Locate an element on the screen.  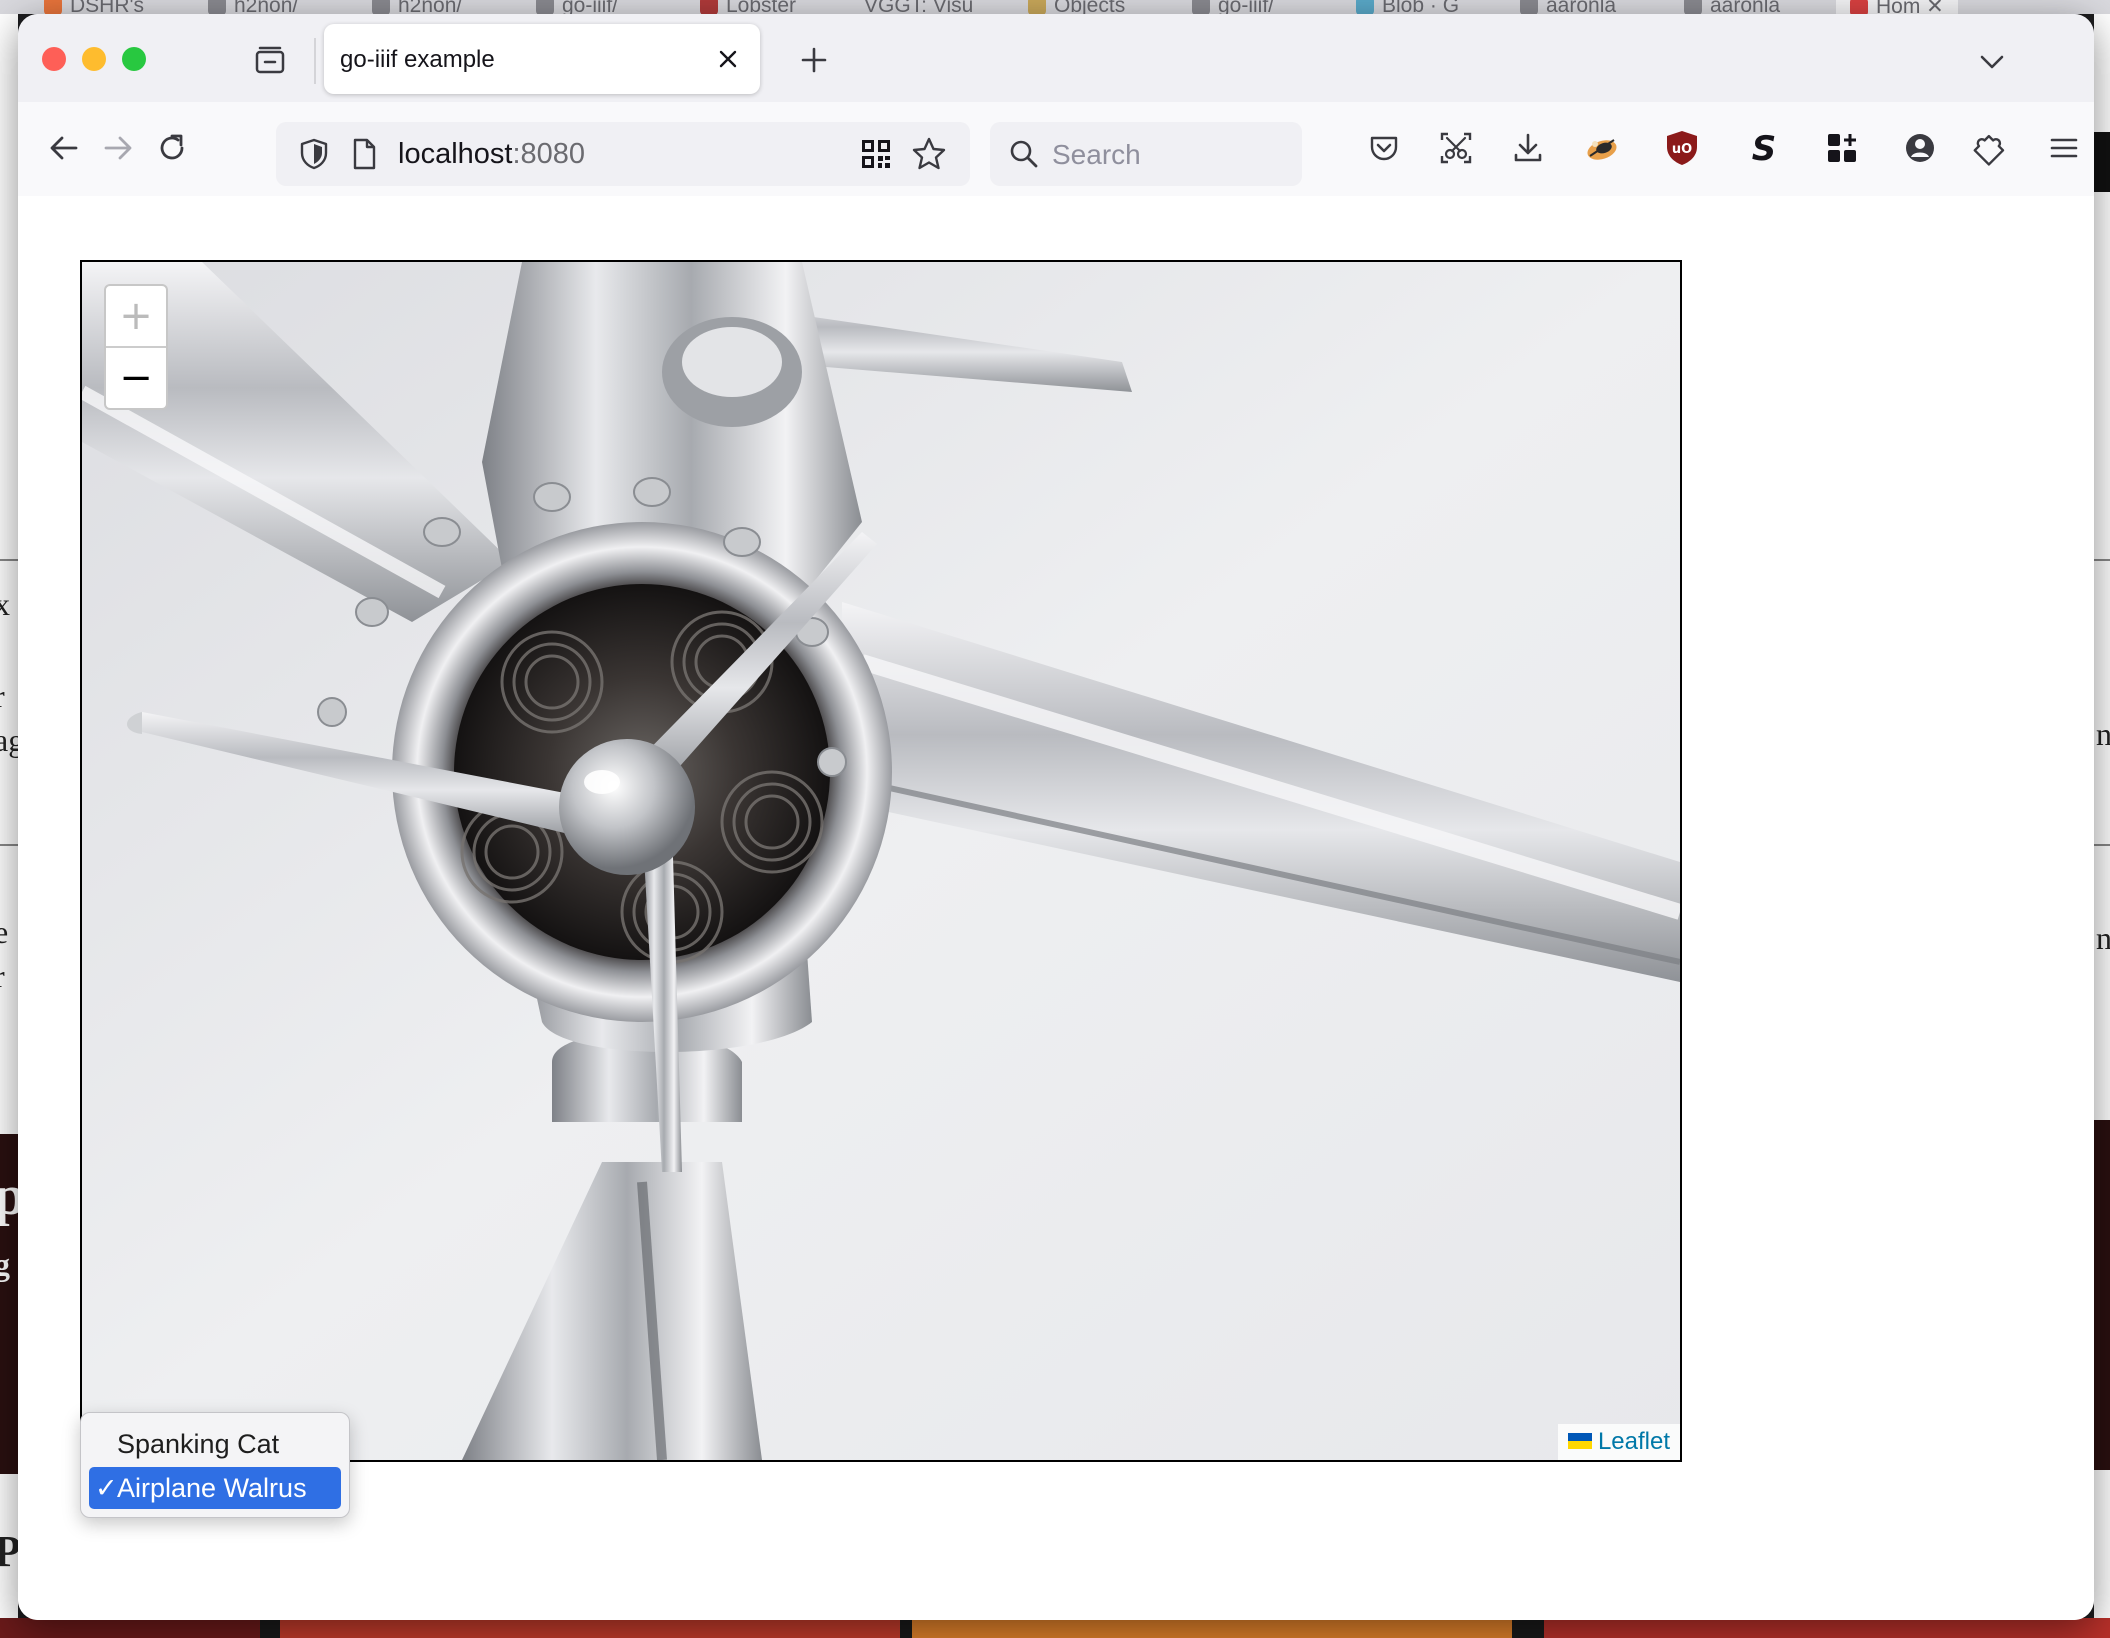
checkmark-icon: ✓ is located at coordinates (106, 1488).